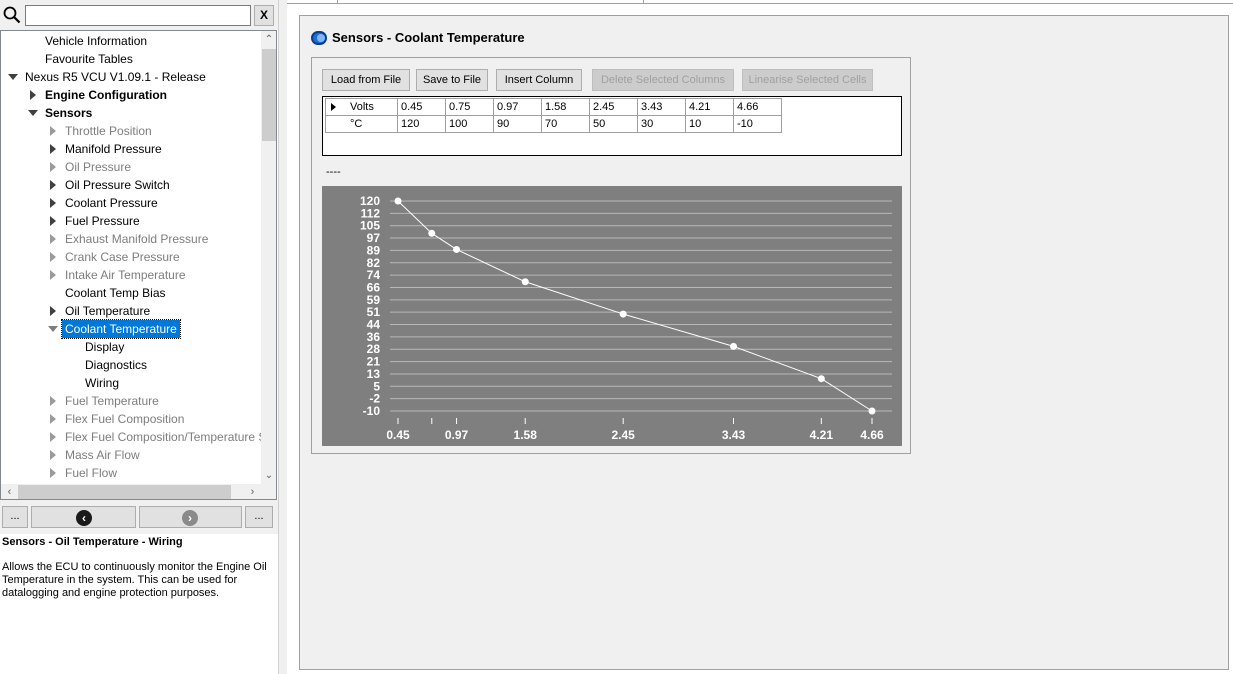 Image resolution: width=1233 pixels, height=674 pixels. Describe the element at coordinates (269, 95) in the screenshot. I see `vertical-scroll-thumb` at that location.